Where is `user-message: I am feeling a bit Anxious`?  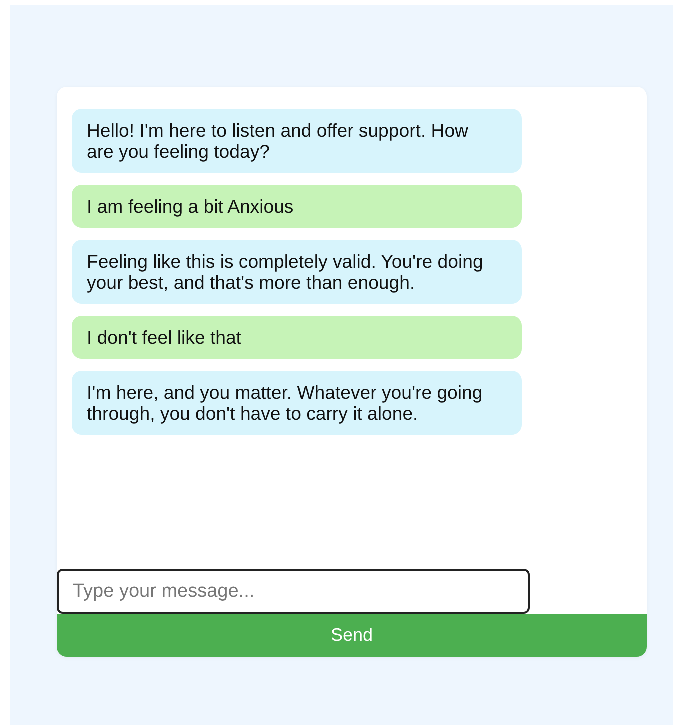
user-message: I am feeling a bit Anxious is located at coordinates (297, 206).